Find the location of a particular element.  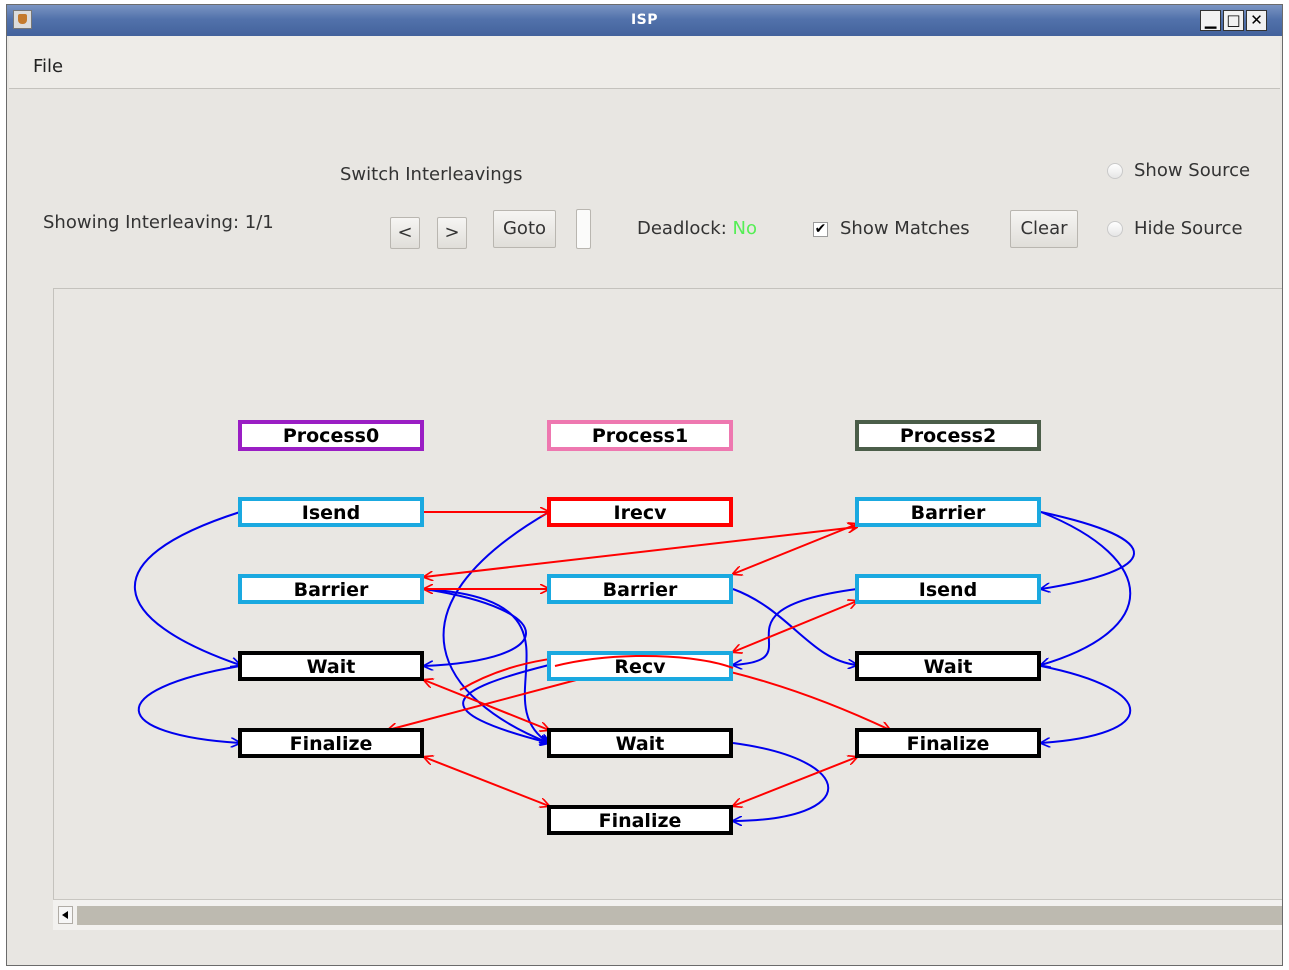

node-p2-finalize: Finalize is located at coordinates (948, 743).